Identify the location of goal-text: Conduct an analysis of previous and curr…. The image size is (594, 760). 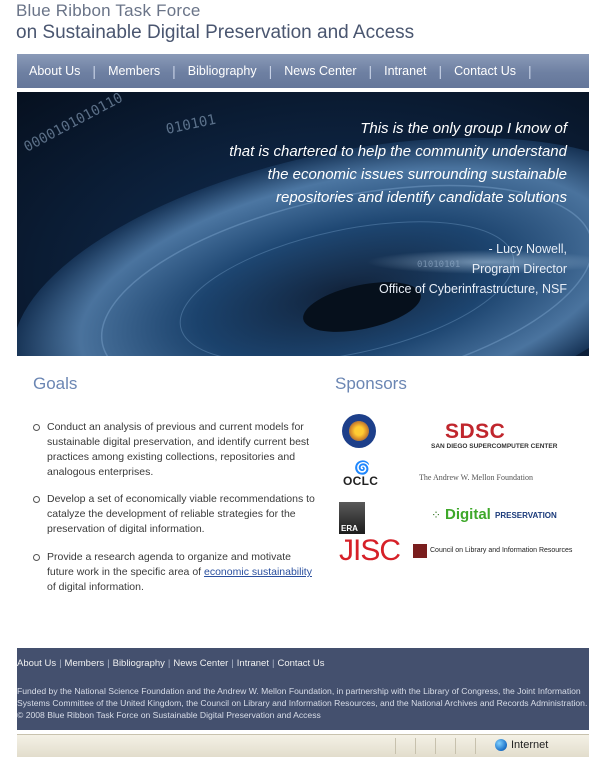
(178, 449).